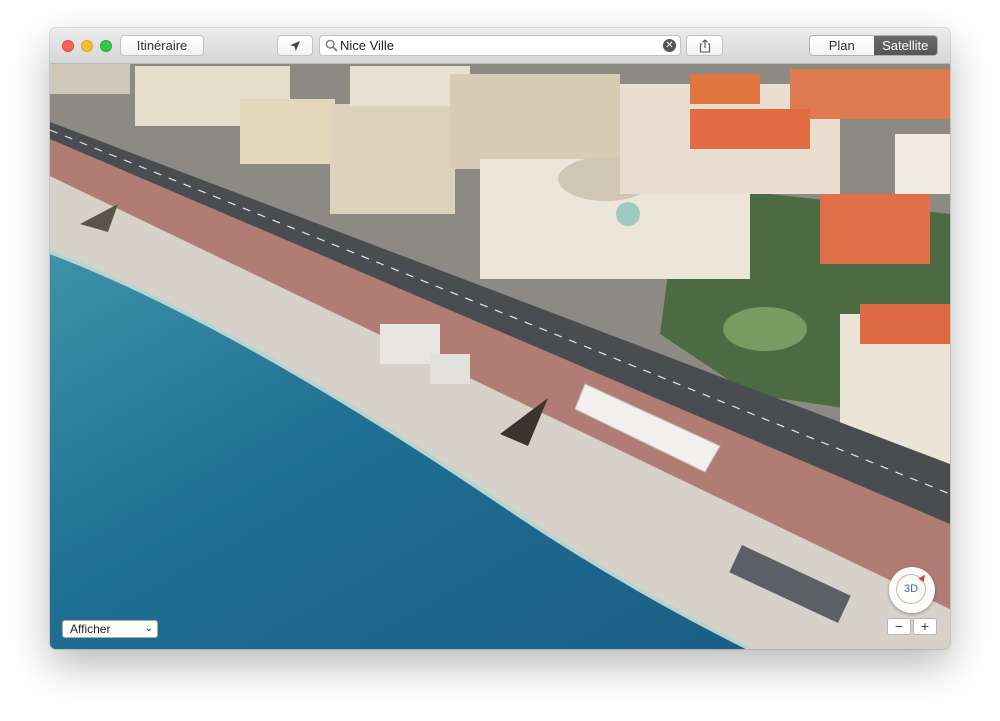 Image resolution: width=1000 pixels, height=721 pixels. What do you see at coordinates (669, 45) in the screenshot?
I see `clear-icon: ✕` at bounding box center [669, 45].